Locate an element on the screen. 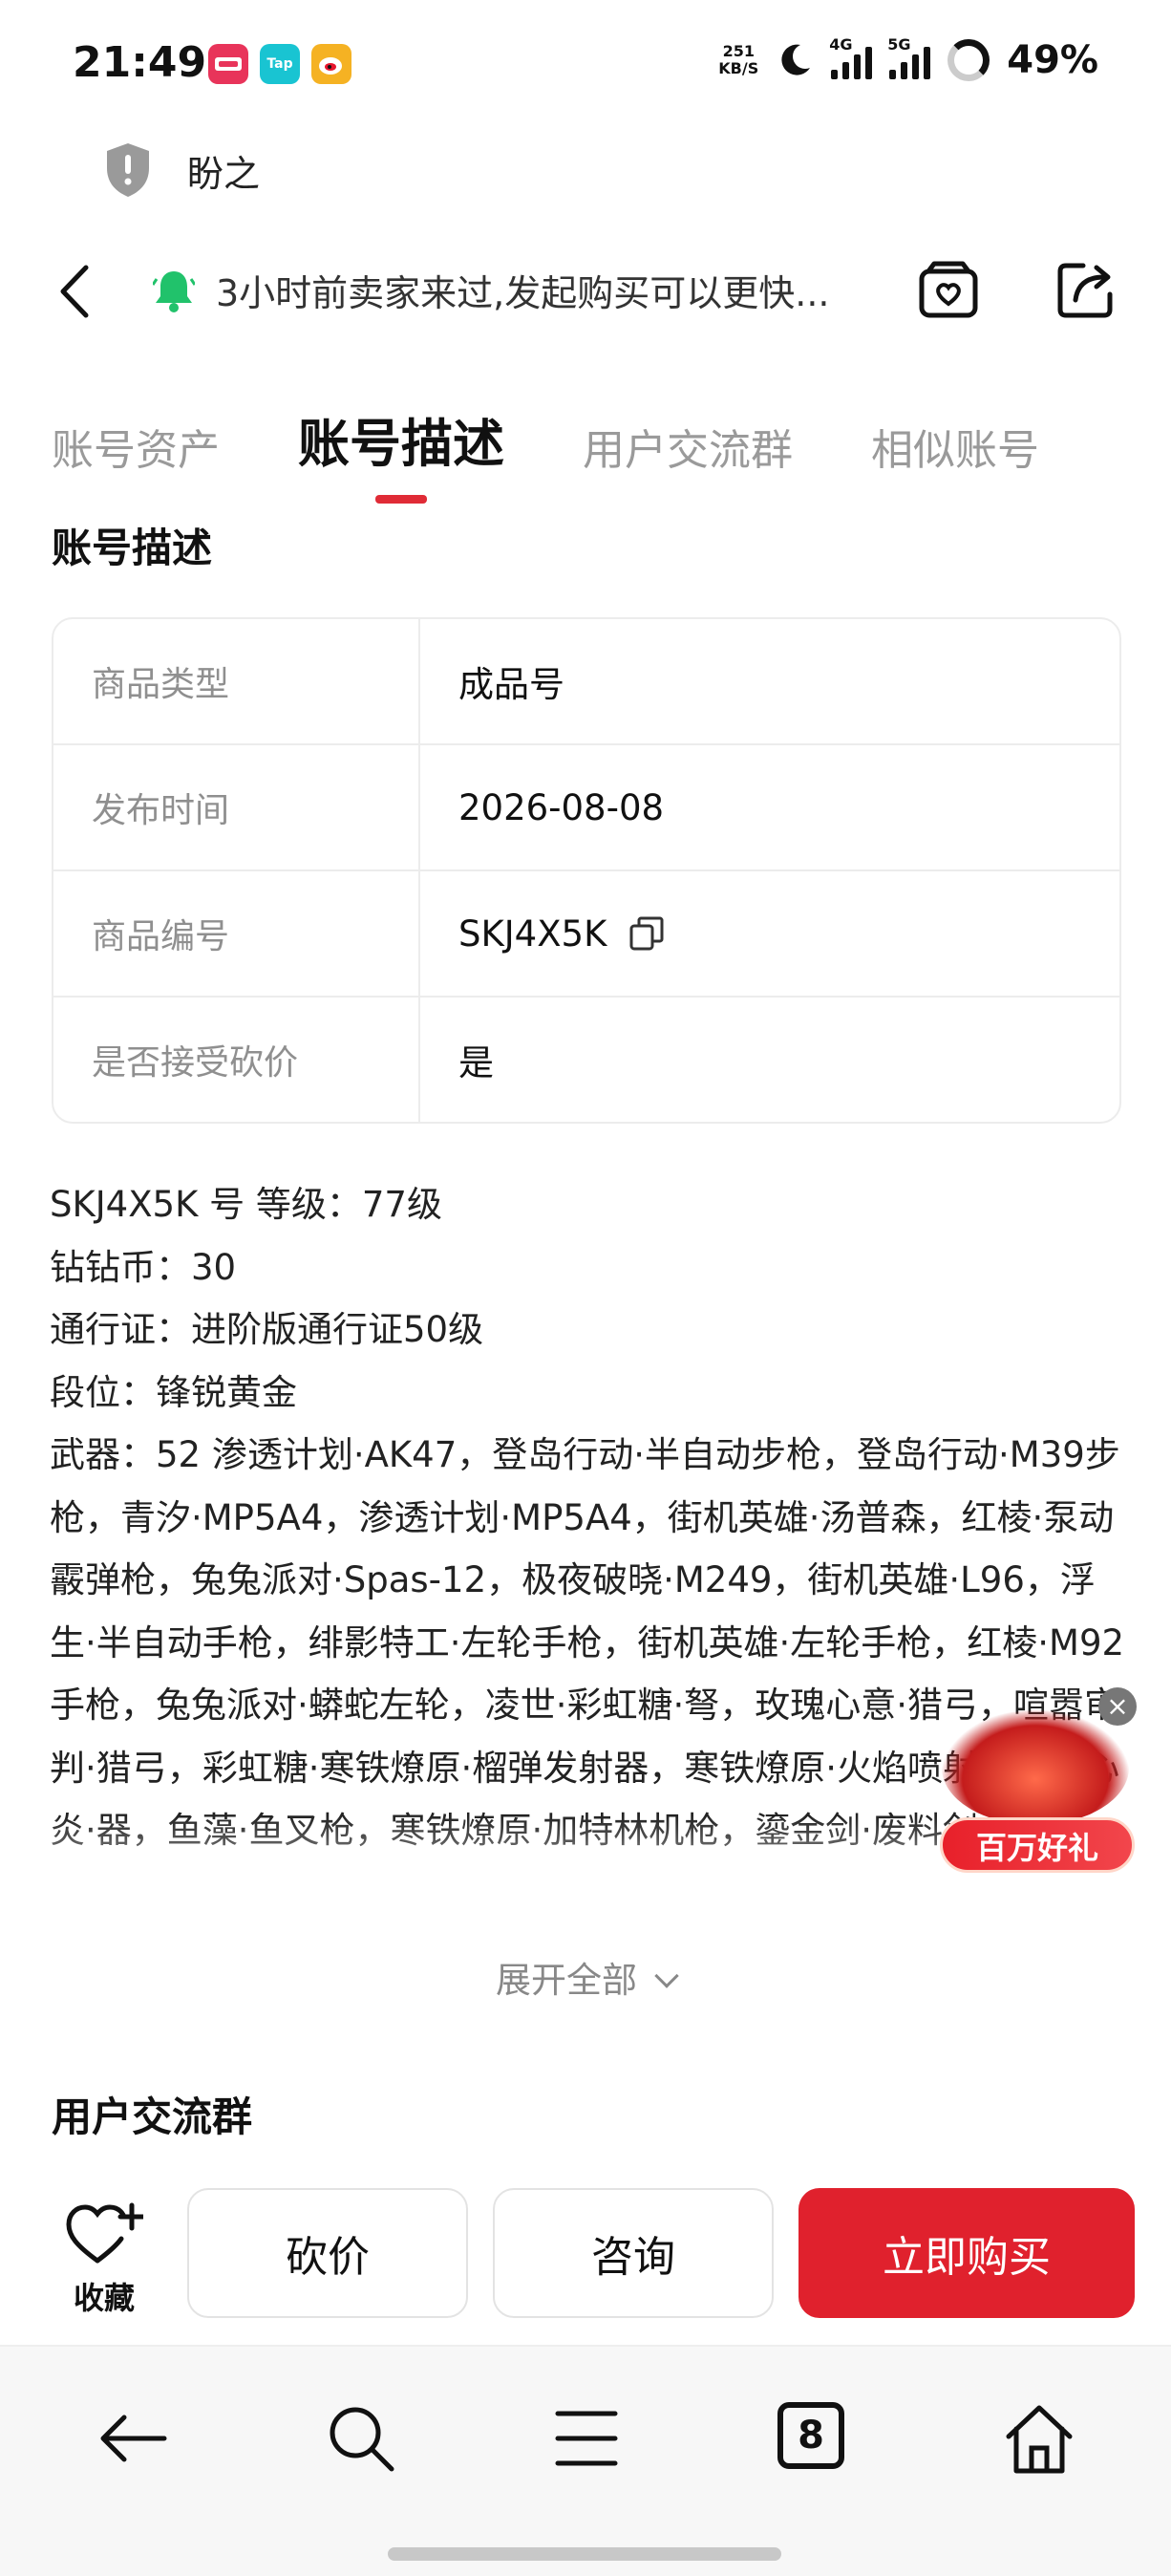 The image size is (1171, 2576). battery-percent: 49% is located at coordinates (1052, 60).